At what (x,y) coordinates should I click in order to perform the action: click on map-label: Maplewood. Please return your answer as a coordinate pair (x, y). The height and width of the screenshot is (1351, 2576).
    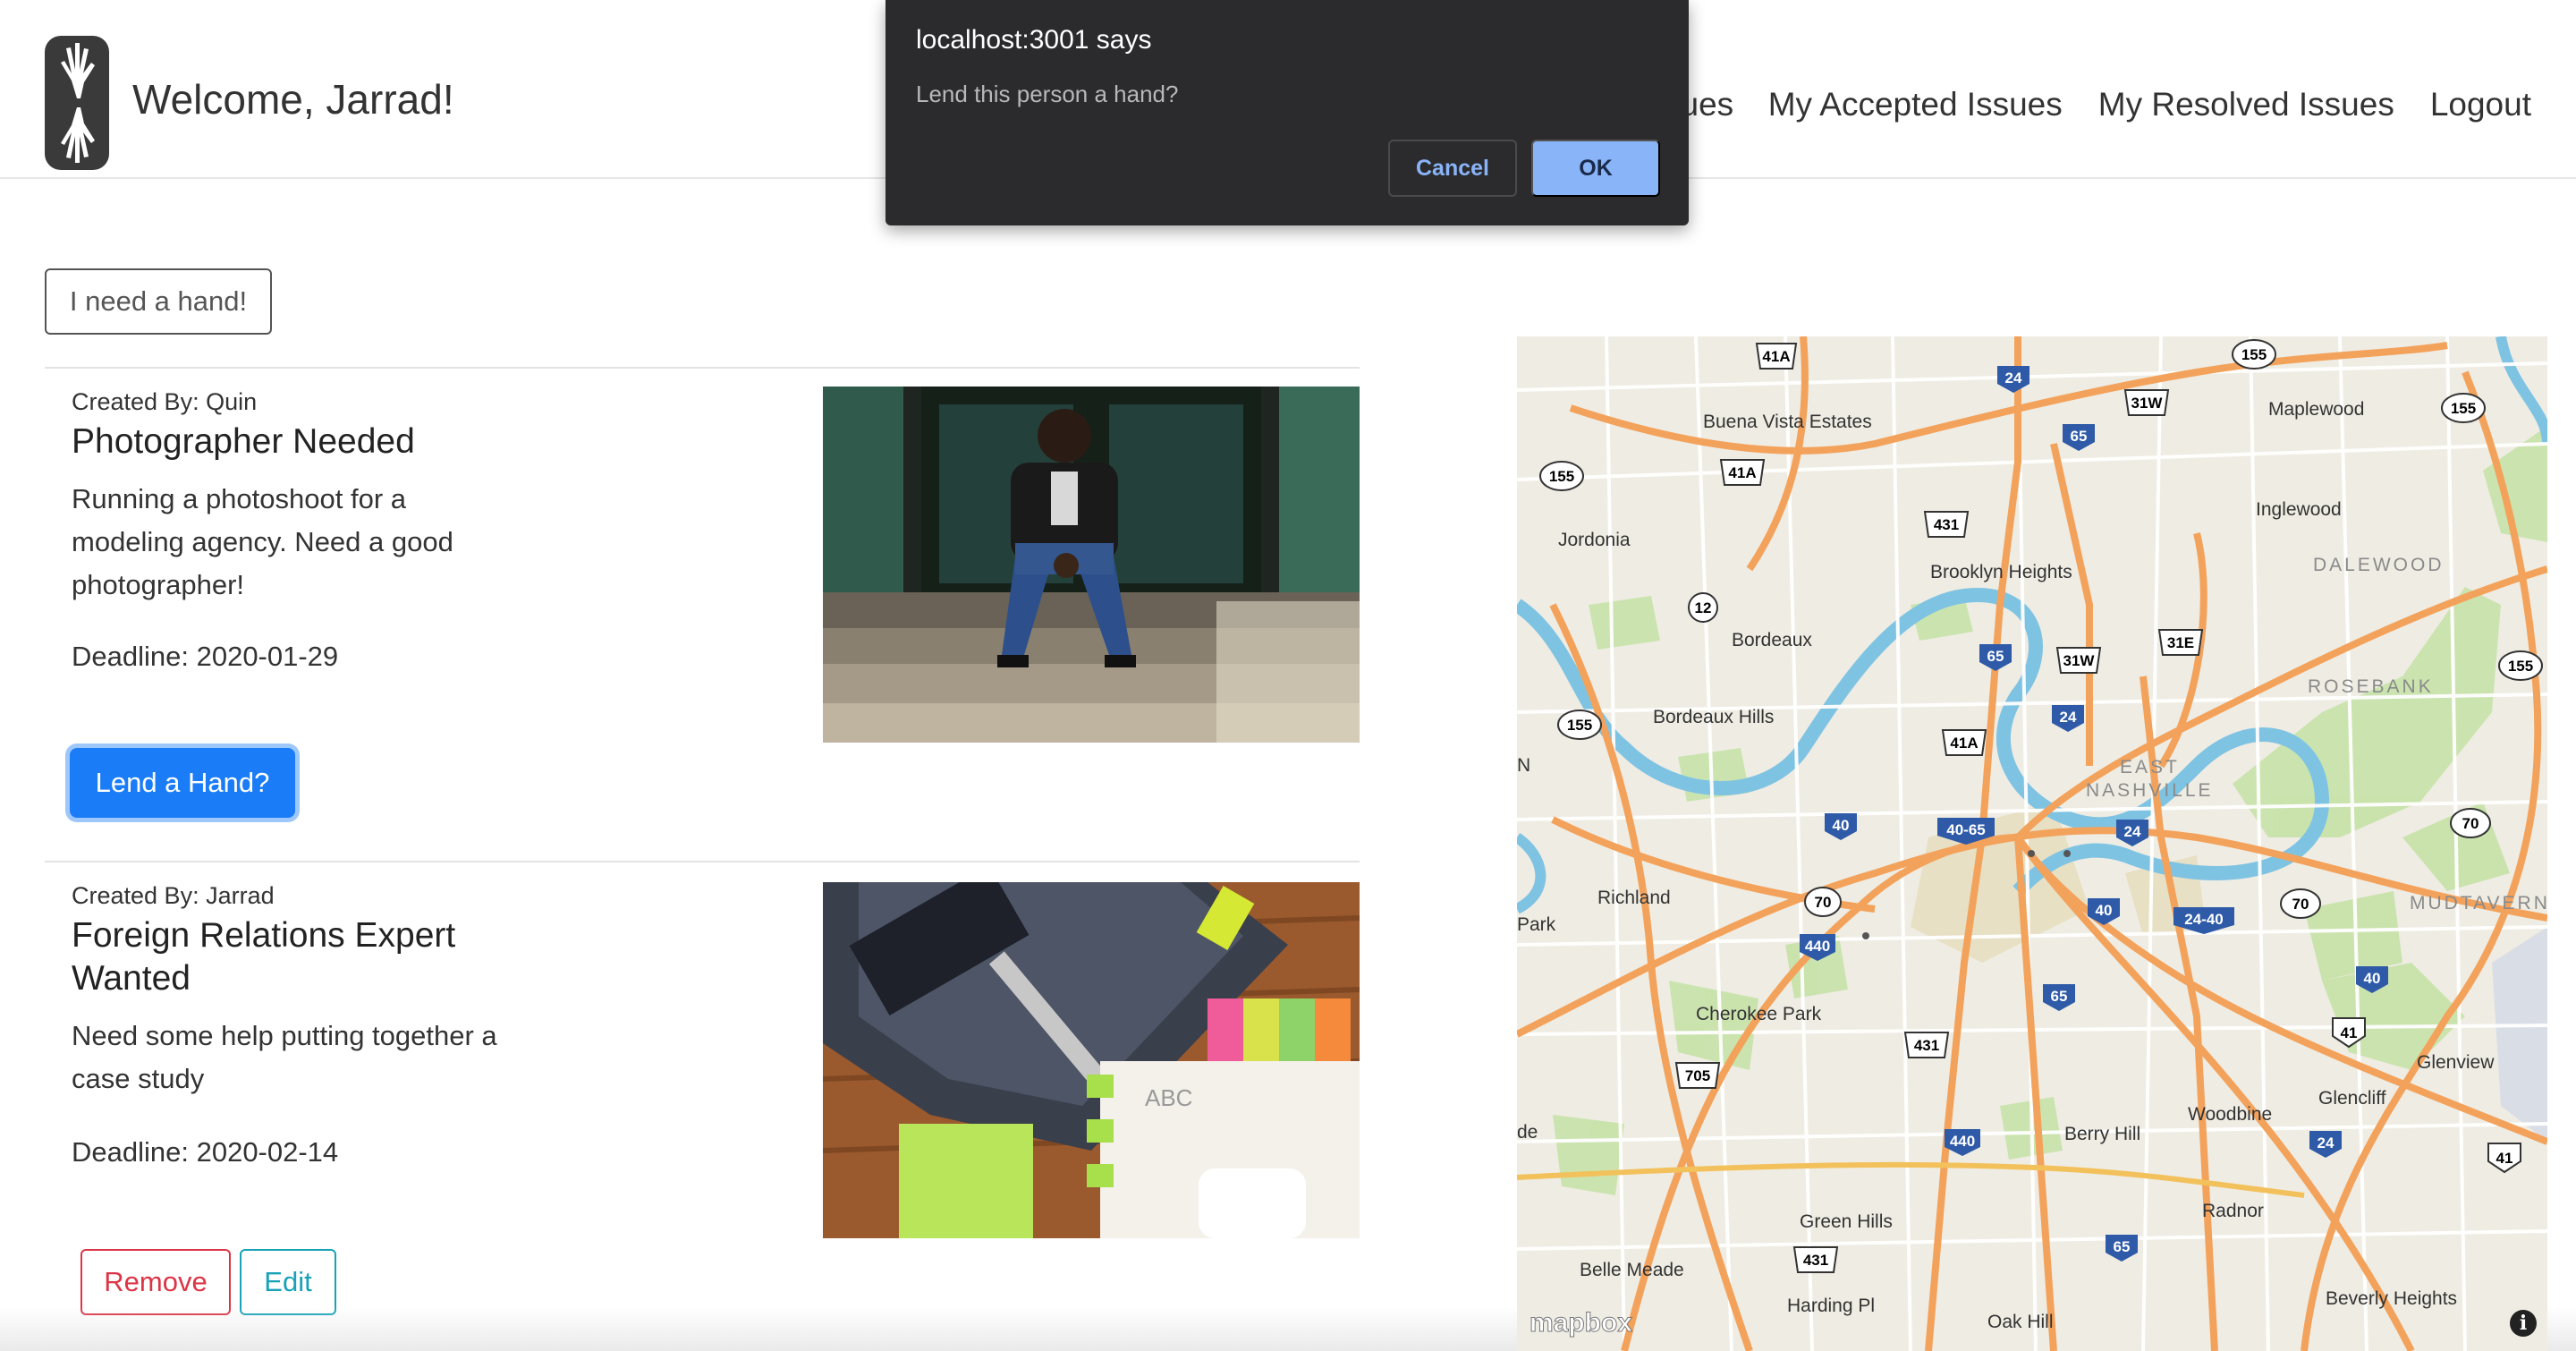
    Looking at the image, I should click on (2316, 410).